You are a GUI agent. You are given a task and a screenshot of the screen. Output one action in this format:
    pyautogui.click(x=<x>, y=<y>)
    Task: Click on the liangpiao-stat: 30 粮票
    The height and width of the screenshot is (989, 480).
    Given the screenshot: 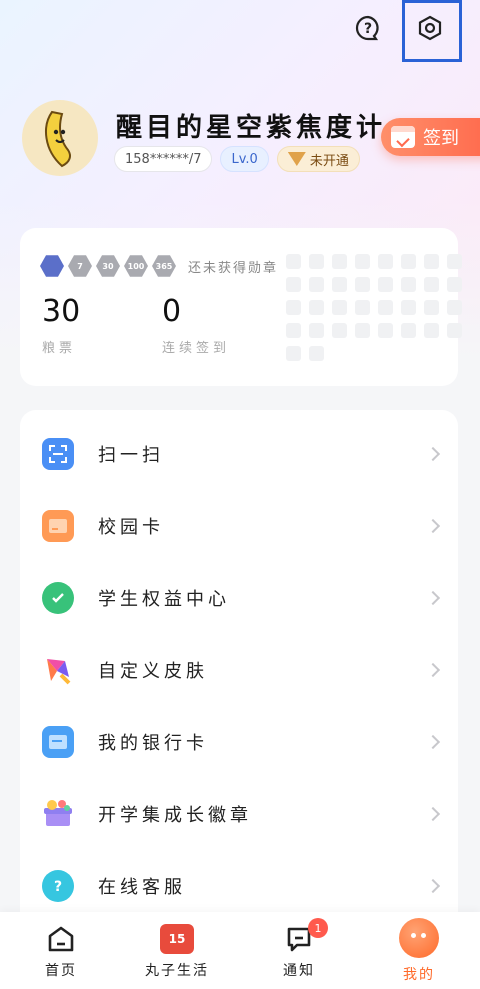 What is the action you would take?
    pyautogui.click(x=61, y=325)
    